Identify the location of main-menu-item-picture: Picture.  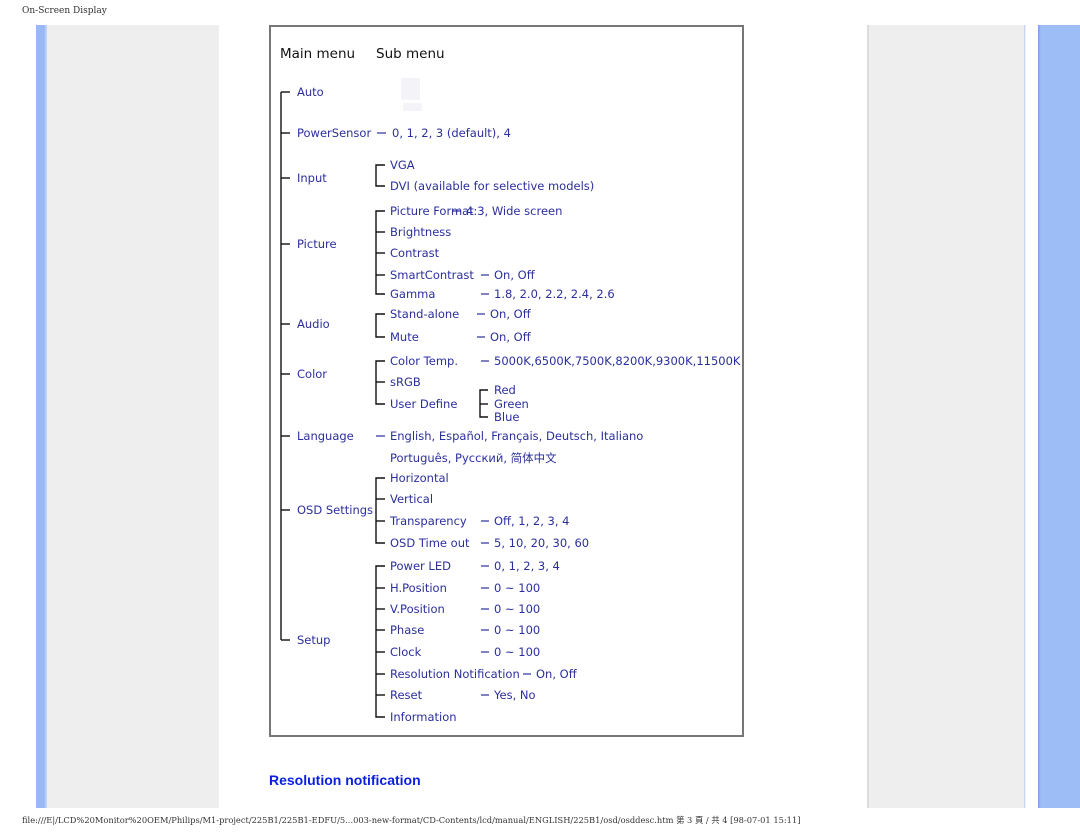
(317, 244).